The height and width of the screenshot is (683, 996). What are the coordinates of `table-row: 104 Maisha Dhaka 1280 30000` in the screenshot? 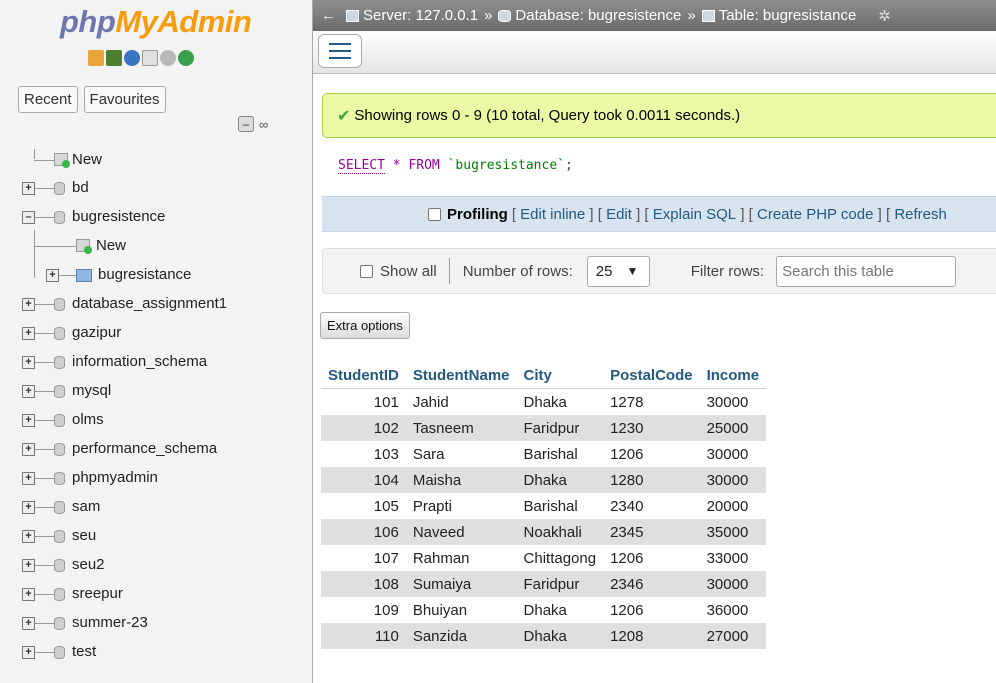 It's located at (544, 480).